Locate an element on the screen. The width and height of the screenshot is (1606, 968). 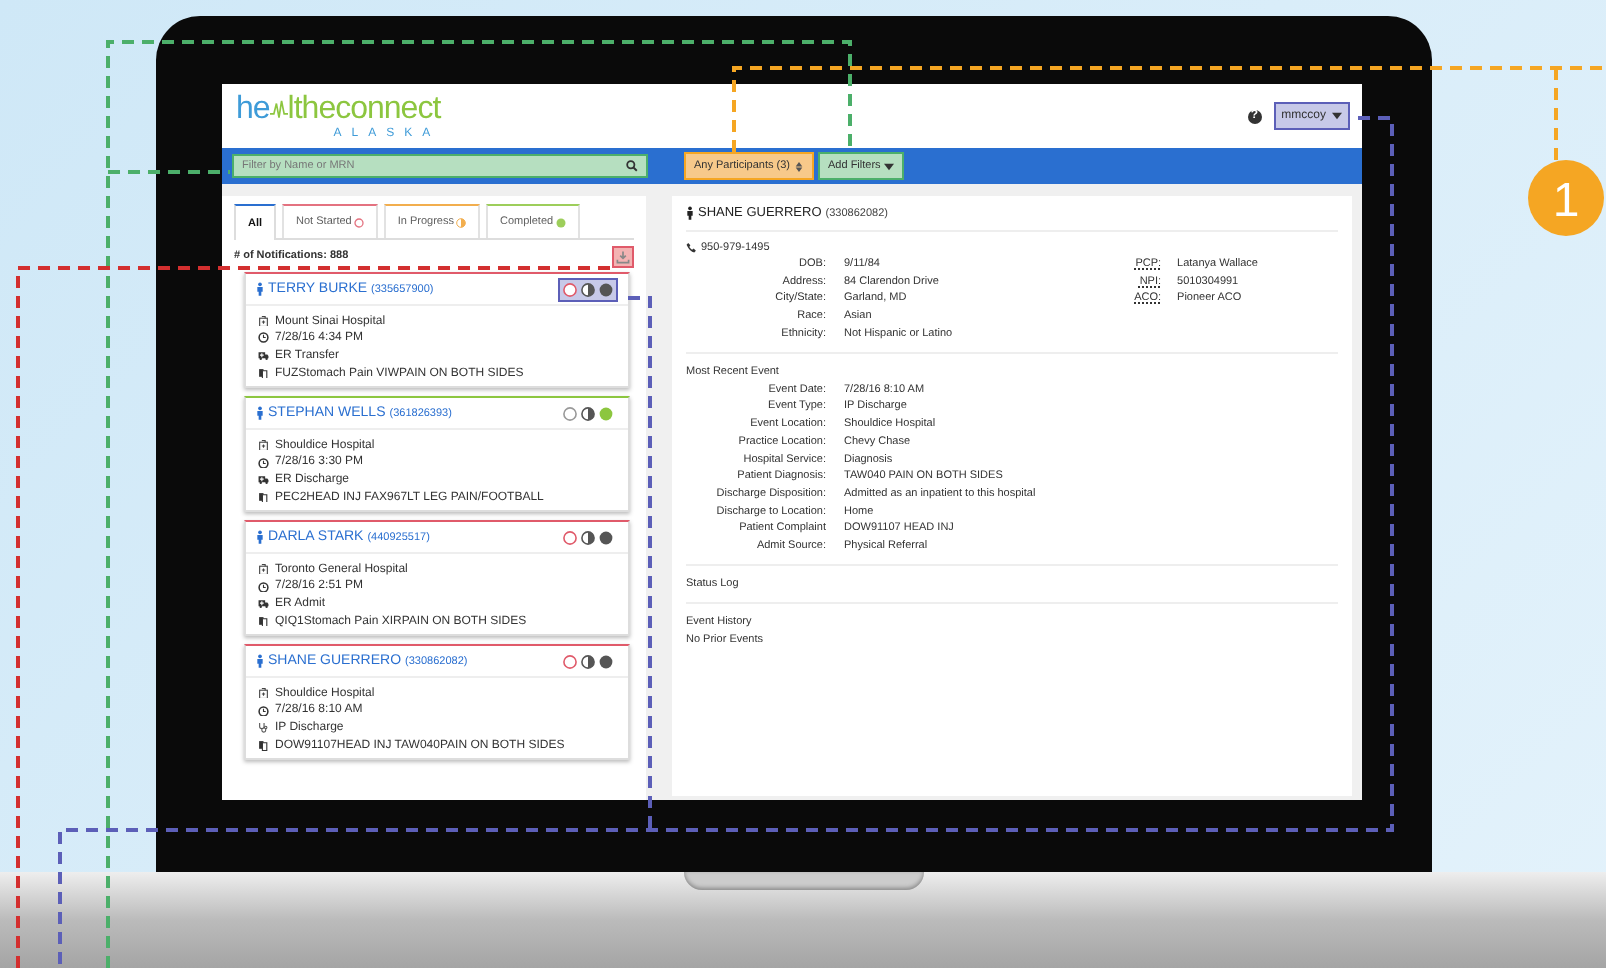
search-icon is located at coordinates (632, 166).